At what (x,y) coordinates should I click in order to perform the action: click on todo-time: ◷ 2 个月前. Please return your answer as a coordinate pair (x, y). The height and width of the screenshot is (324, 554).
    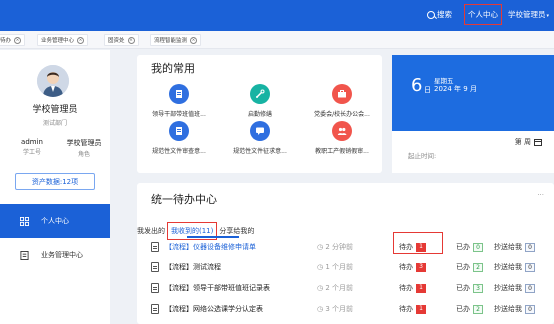
    Looking at the image, I should click on (335, 288).